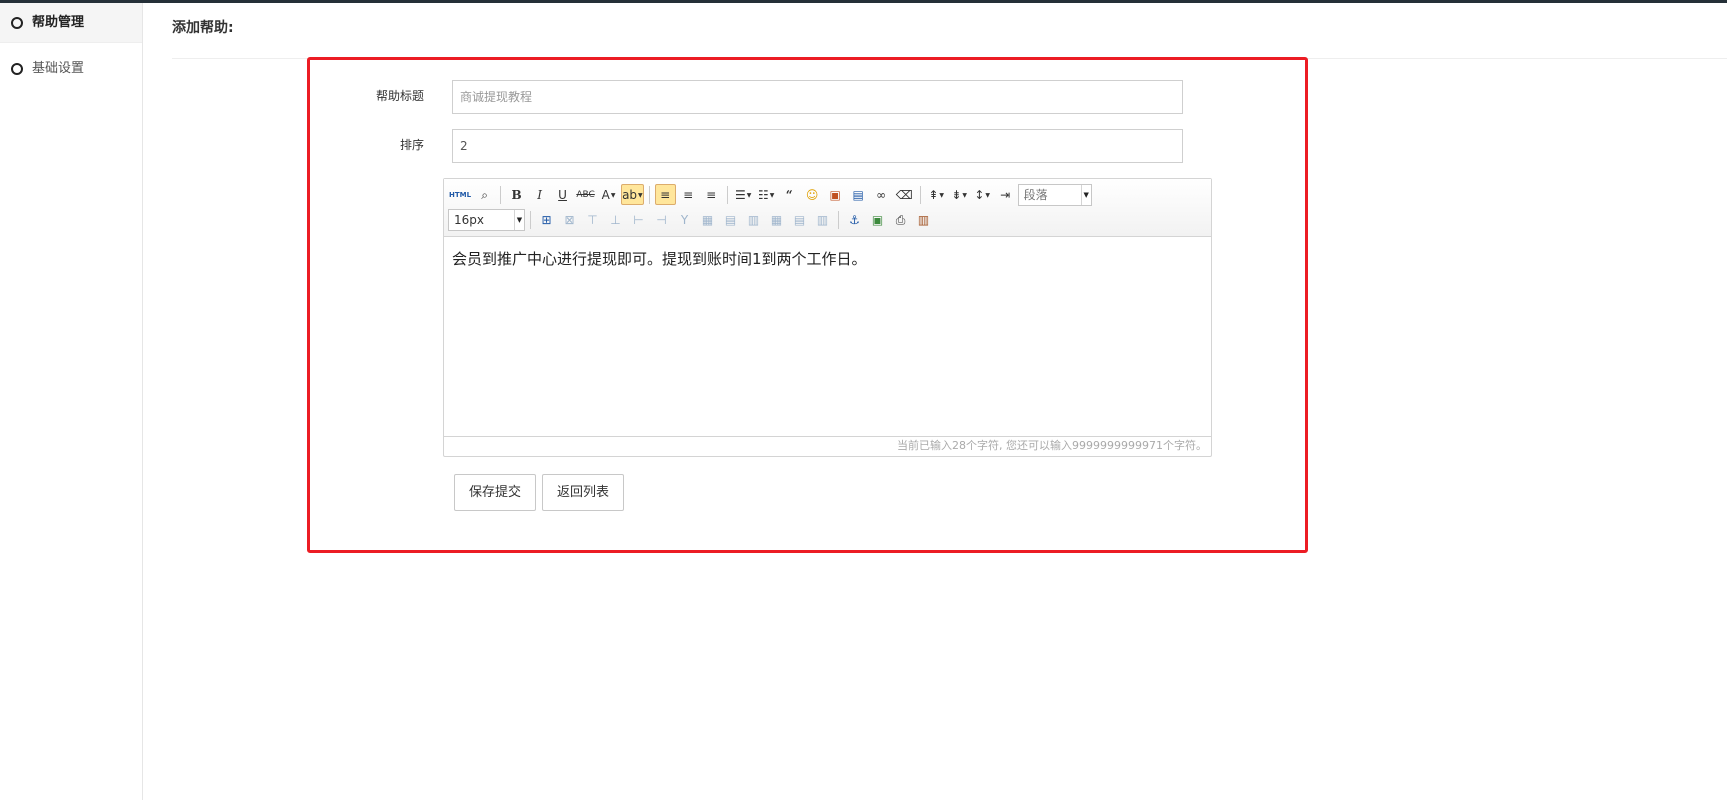 This screenshot has width=1727, height=800. I want to click on sidebar-item-basic-settings: 基础设置, so click(71, 69).